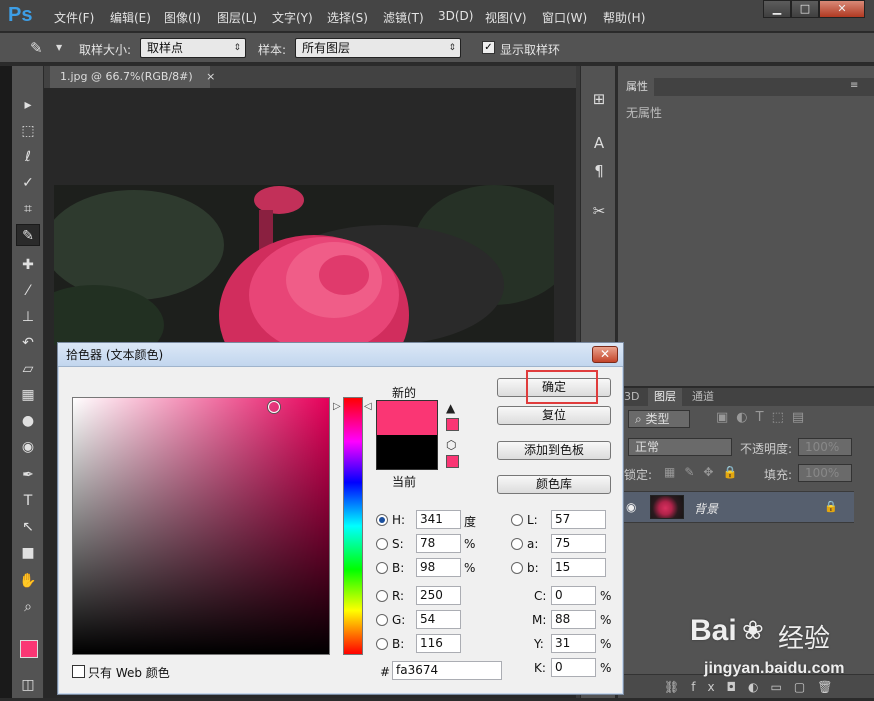  Describe the element at coordinates (382, 620) in the screenshot. I see `g-radio` at that location.